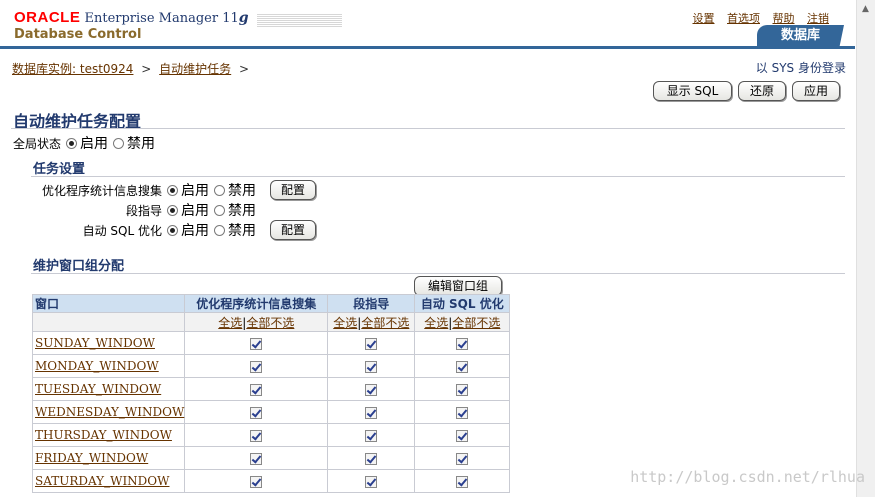  What do you see at coordinates (743, 18) in the screenshot?
I see `preferences-link: 首选项` at bounding box center [743, 18].